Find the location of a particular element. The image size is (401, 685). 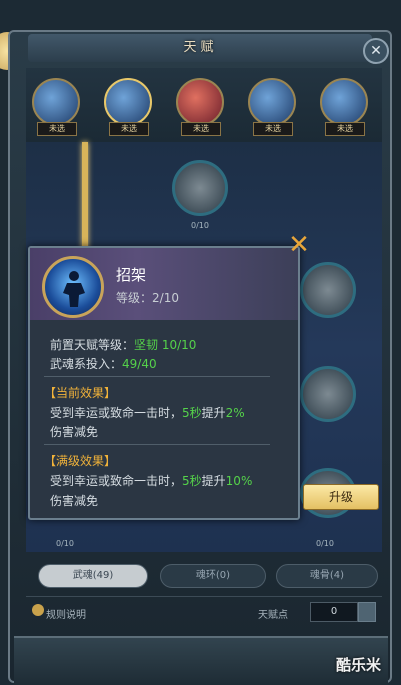

current-effect-title: 【当前效果】 is located at coordinates (80, 393).